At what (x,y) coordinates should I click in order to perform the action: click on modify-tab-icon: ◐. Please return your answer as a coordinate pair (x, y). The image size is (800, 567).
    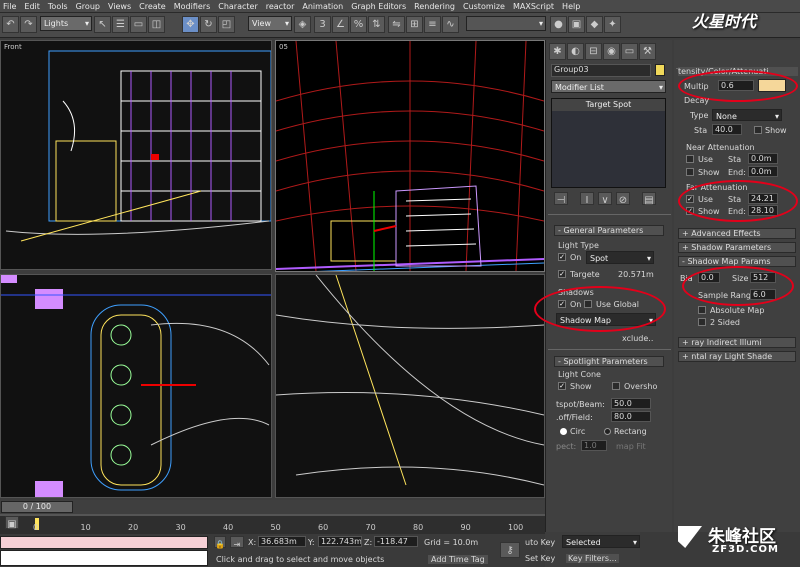
    Looking at the image, I should click on (575, 51).